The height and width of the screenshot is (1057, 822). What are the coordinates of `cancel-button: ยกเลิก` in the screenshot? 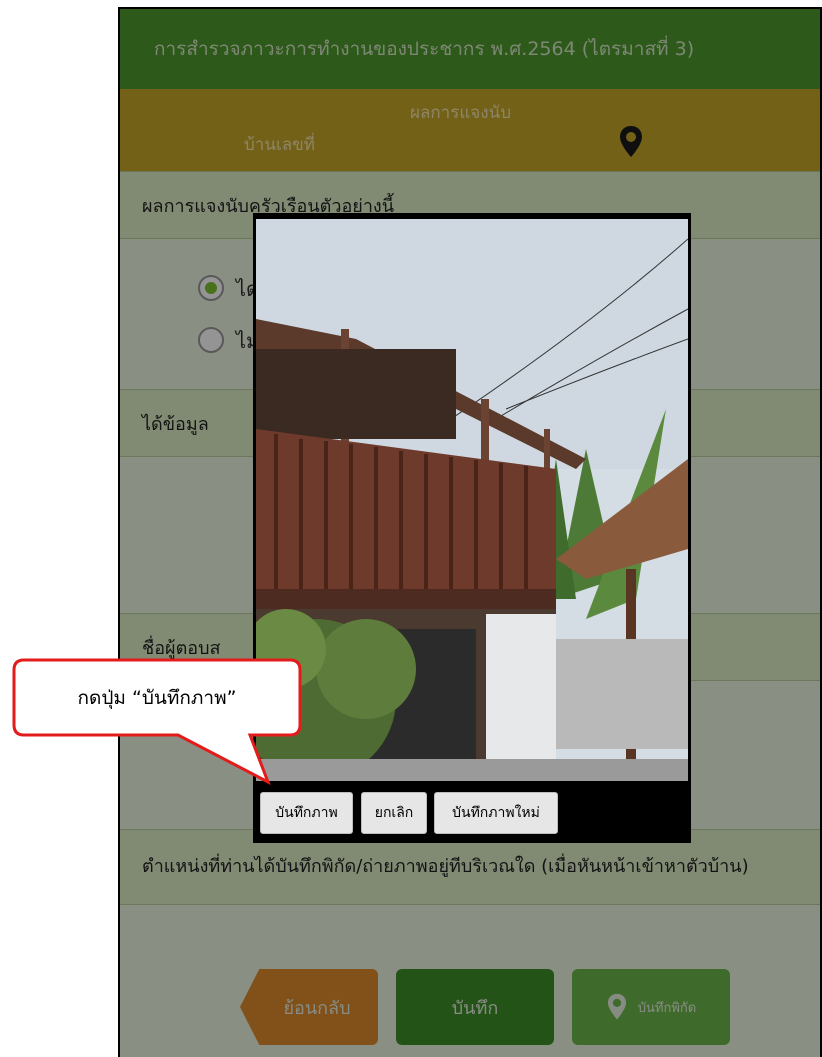 It's located at (394, 813).